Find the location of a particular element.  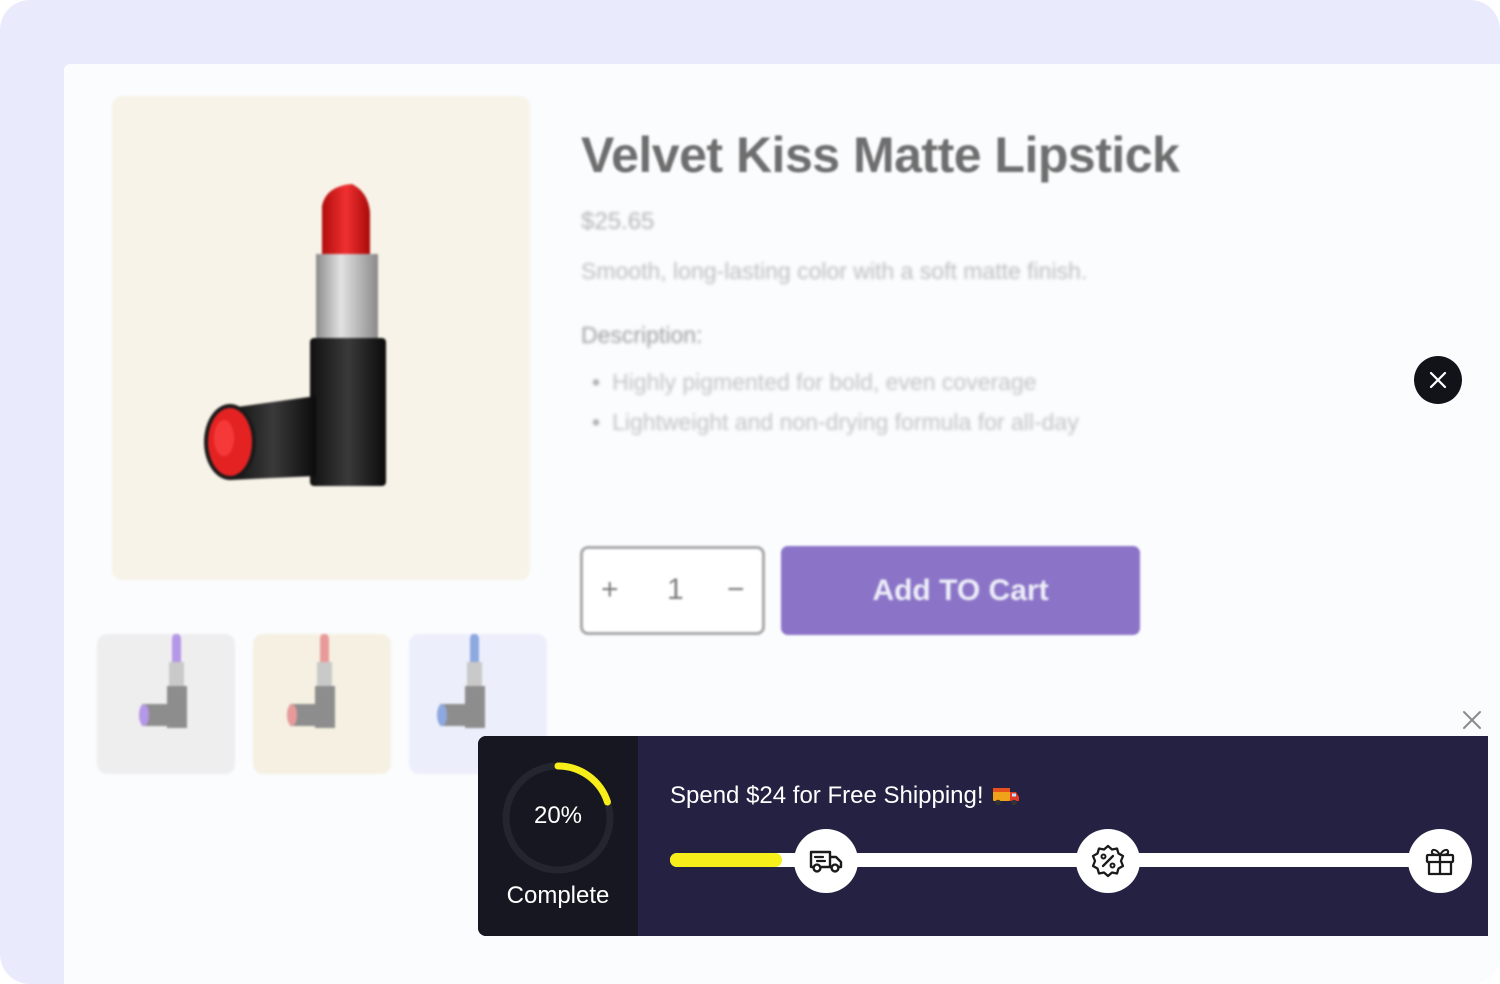

banner-close-button is located at coordinates (1472, 720).